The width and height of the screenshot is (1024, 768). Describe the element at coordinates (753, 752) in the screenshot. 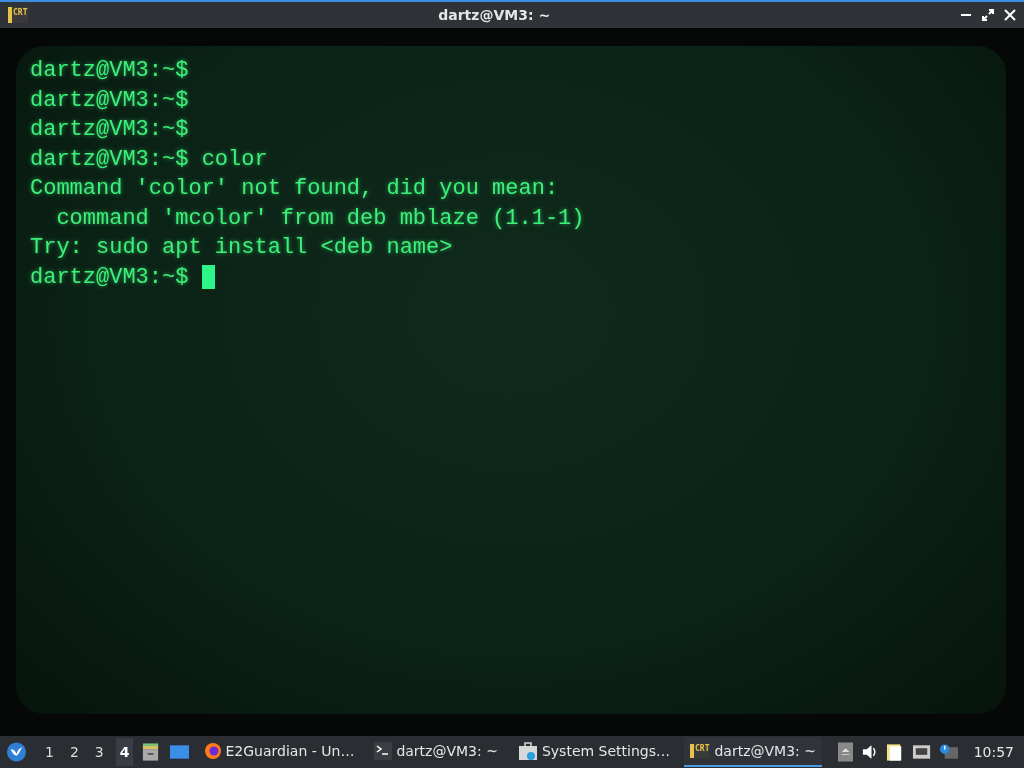

I see `taskbar-button: CRT dartz@VM3: ~` at that location.